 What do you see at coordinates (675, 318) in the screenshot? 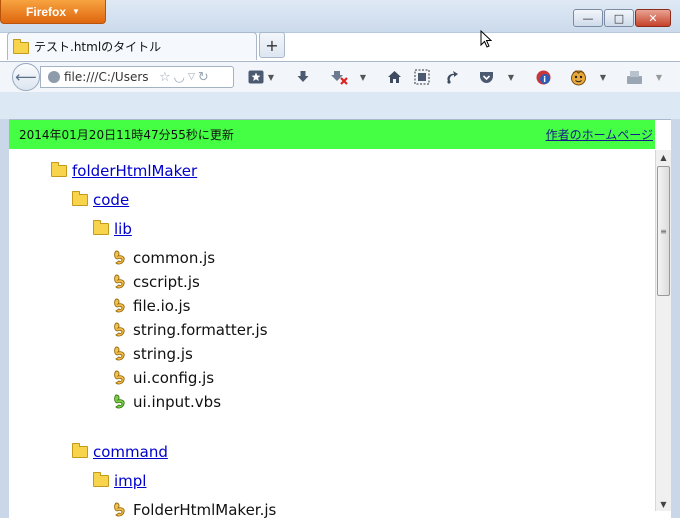
I see `window-frame-right` at bounding box center [675, 318].